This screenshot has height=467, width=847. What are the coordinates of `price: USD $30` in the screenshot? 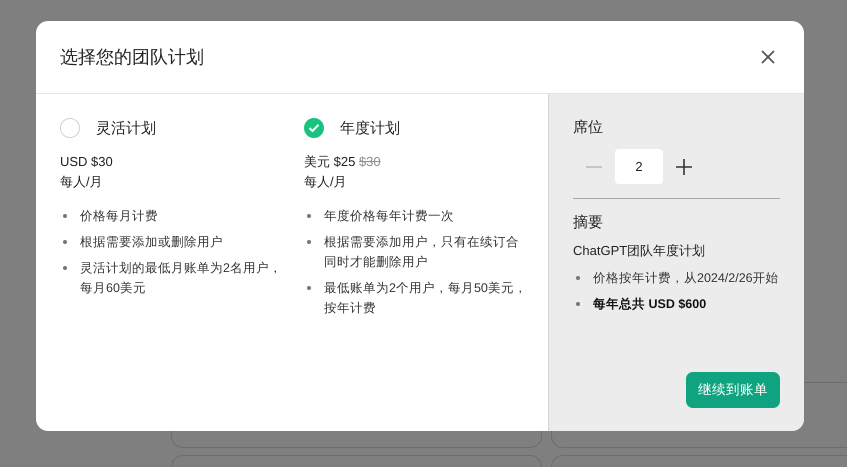 It's located at (87, 162).